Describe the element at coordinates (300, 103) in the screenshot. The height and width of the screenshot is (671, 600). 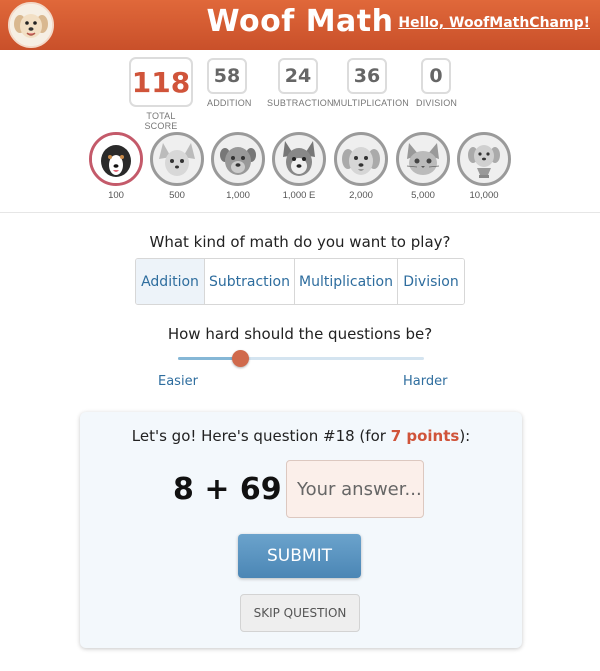
I see `subtraction-score-label: SUBTRACTION` at that location.